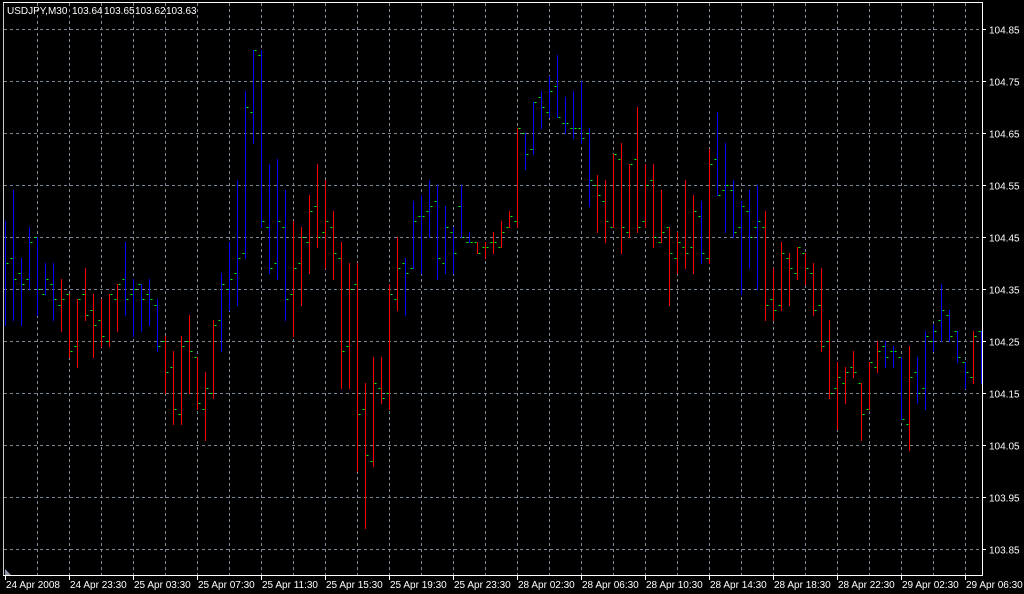  What do you see at coordinates (1004, 499) in the screenshot?
I see `price-label: 103.95` at bounding box center [1004, 499].